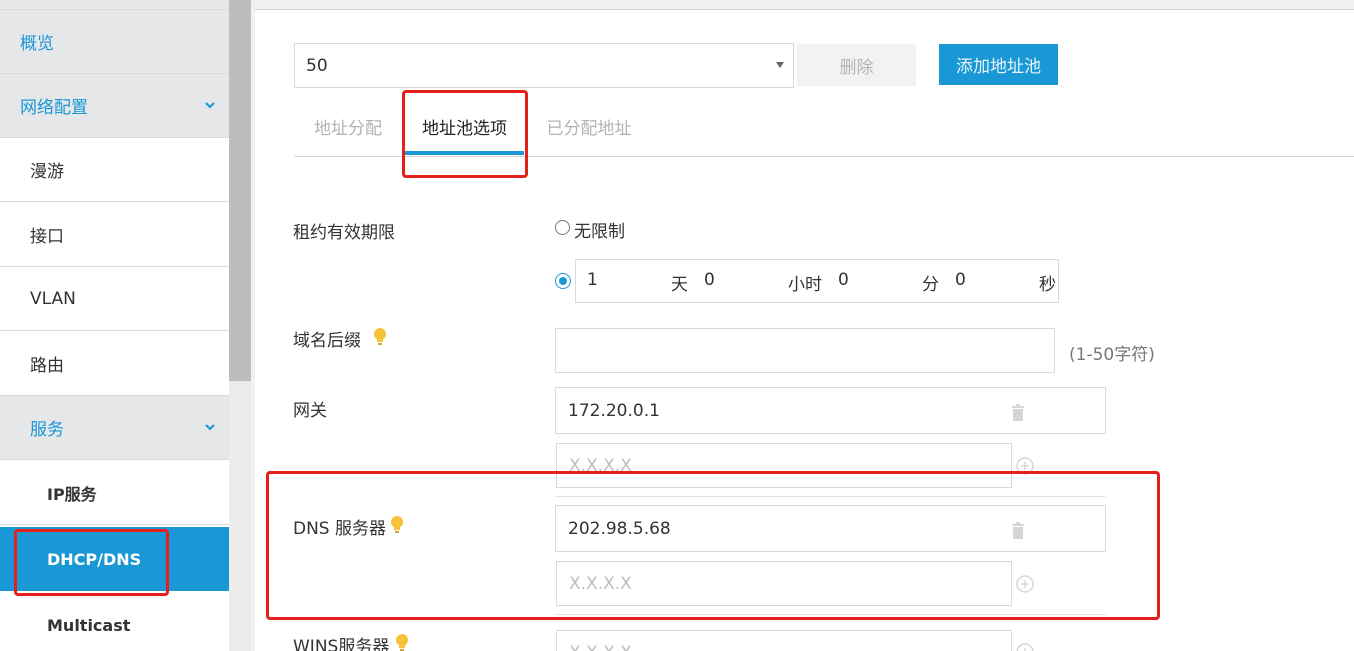  I want to click on lease-hours-unit: 小时, so click(805, 285).